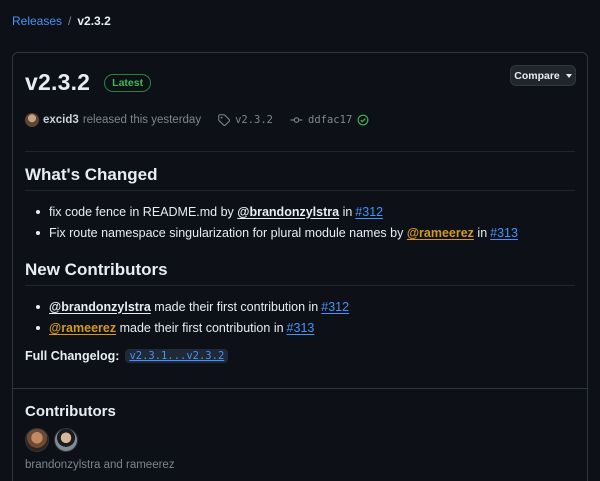 The image size is (600, 481). I want to click on compare-button: Compare, so click(543, 75).